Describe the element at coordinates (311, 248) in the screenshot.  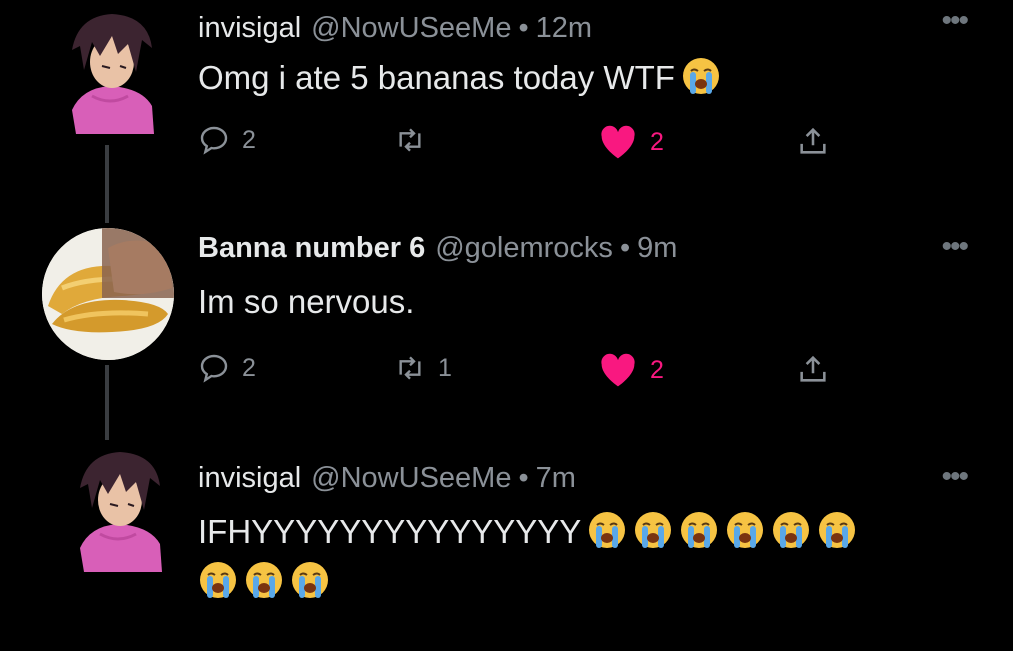
I see `display-name: Banna number 6` at that location.